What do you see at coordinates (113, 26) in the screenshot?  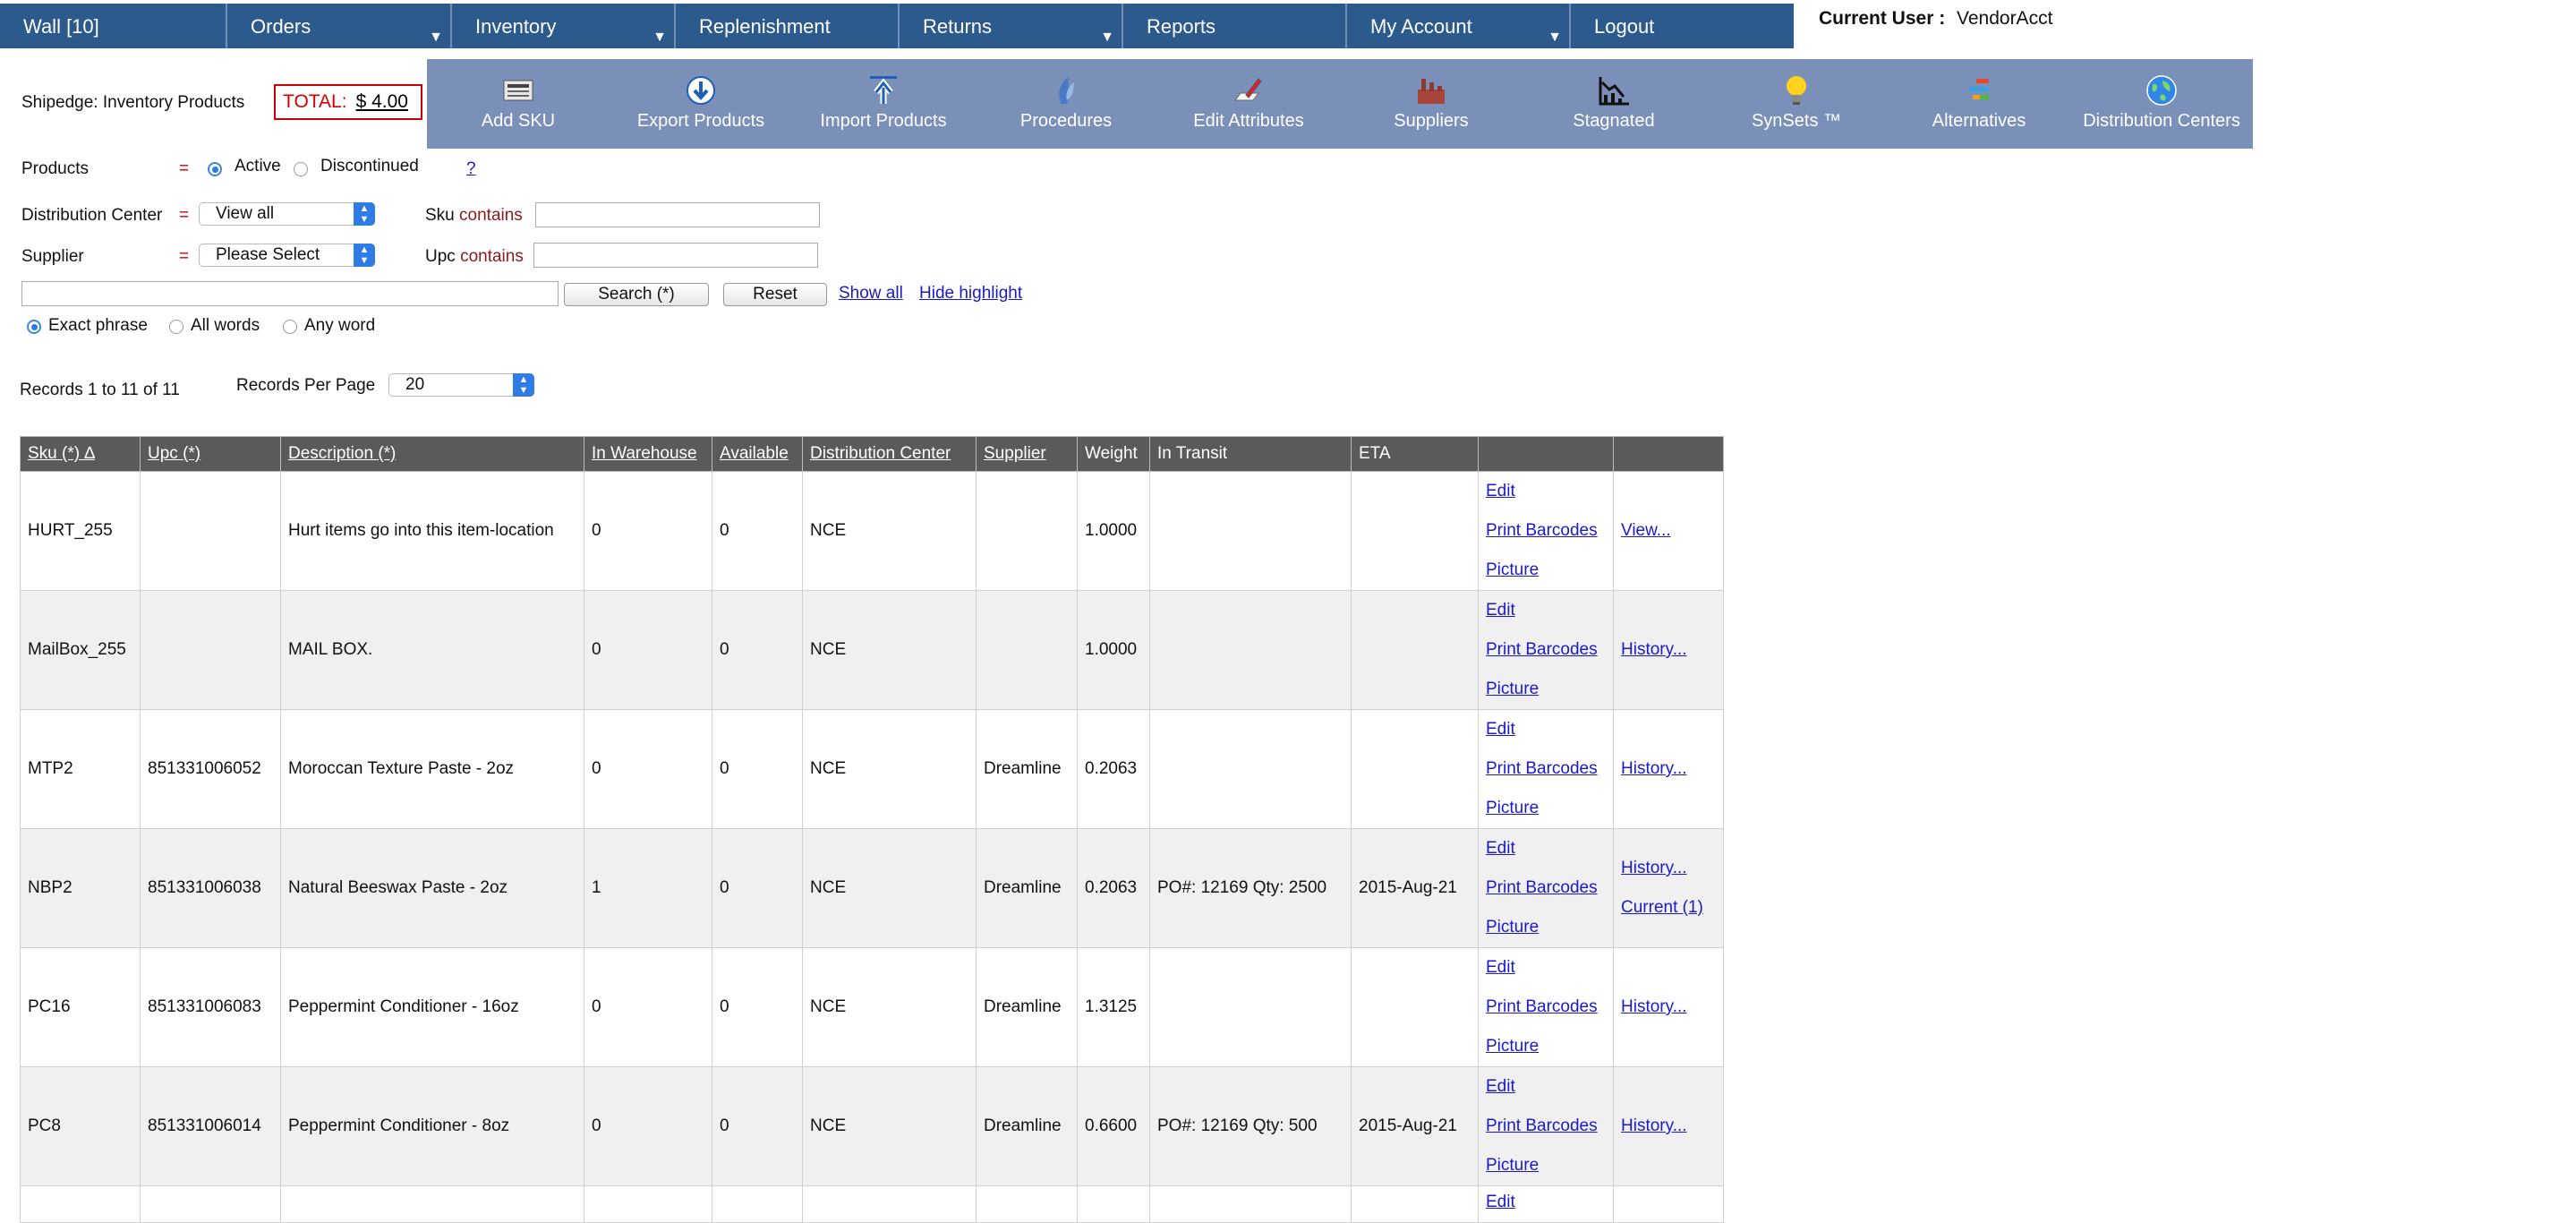 I see `nav-wall: Wall [10]` at bounding box center [113, 26].